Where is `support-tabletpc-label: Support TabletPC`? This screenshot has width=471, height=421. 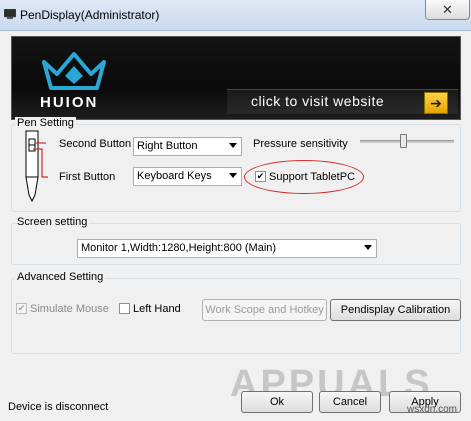
support-tabletpc-label: Support TabletPC is located at coordinates (312, 177).